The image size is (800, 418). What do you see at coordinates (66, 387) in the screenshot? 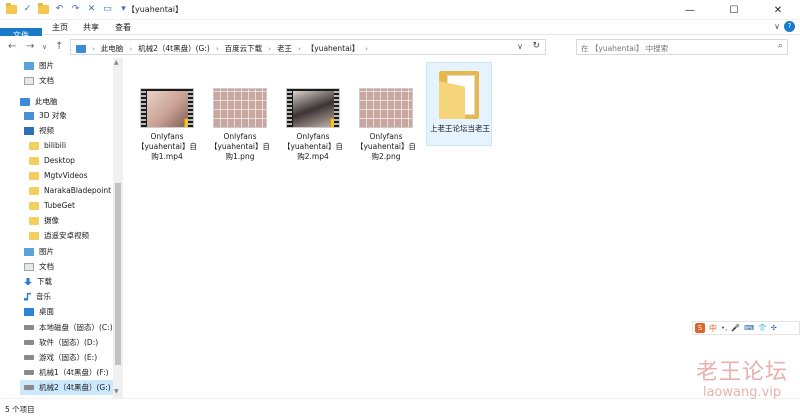
I see `nav-item-drive-g: 机械2（4t黑盘）(G:)` at bounding box center [66, 387].